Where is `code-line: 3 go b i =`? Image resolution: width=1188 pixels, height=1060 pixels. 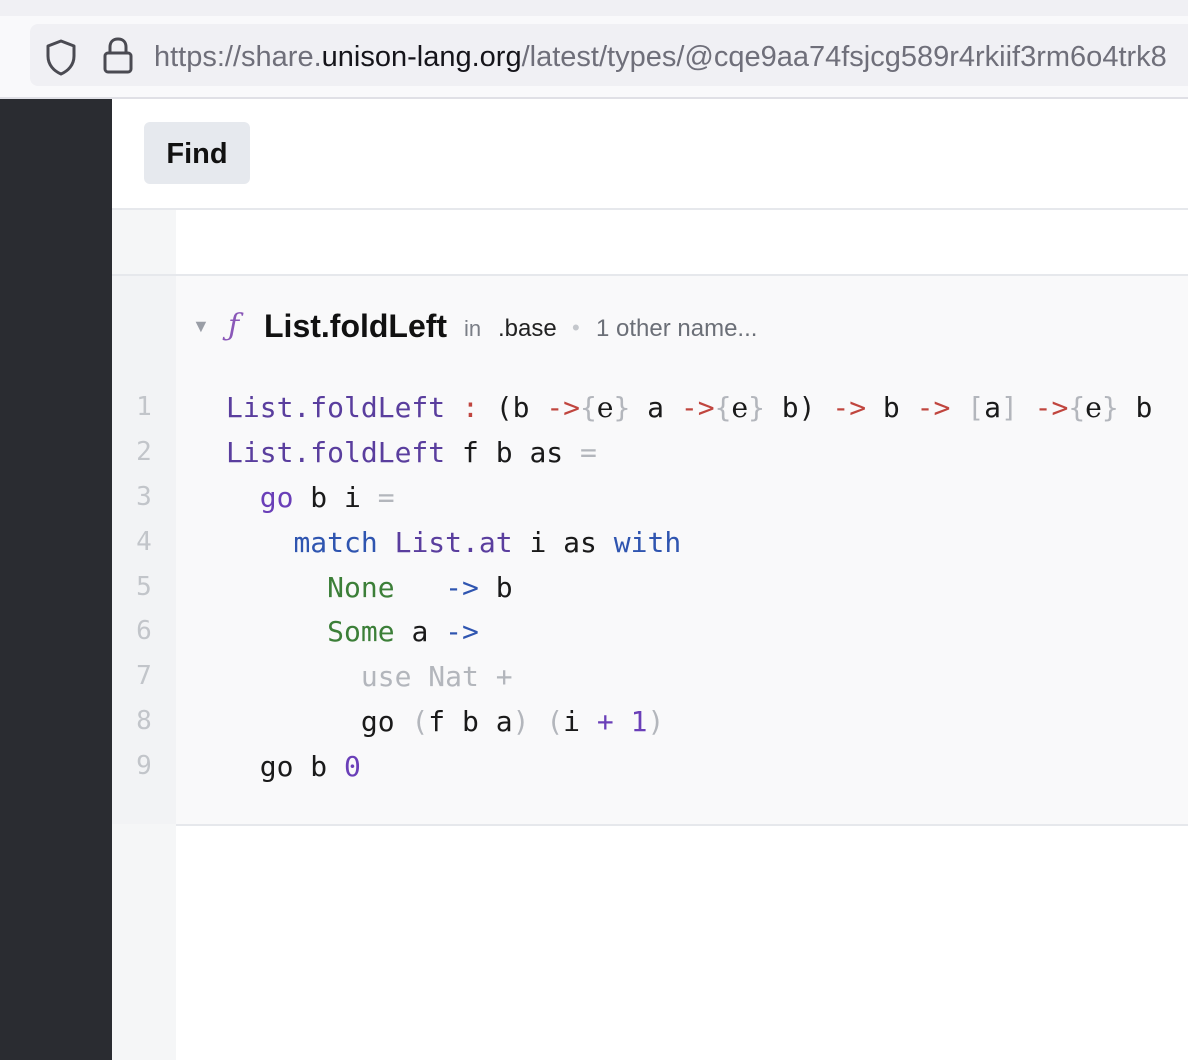 code-line: 3 go b i = is located at coordinates (650, 498).